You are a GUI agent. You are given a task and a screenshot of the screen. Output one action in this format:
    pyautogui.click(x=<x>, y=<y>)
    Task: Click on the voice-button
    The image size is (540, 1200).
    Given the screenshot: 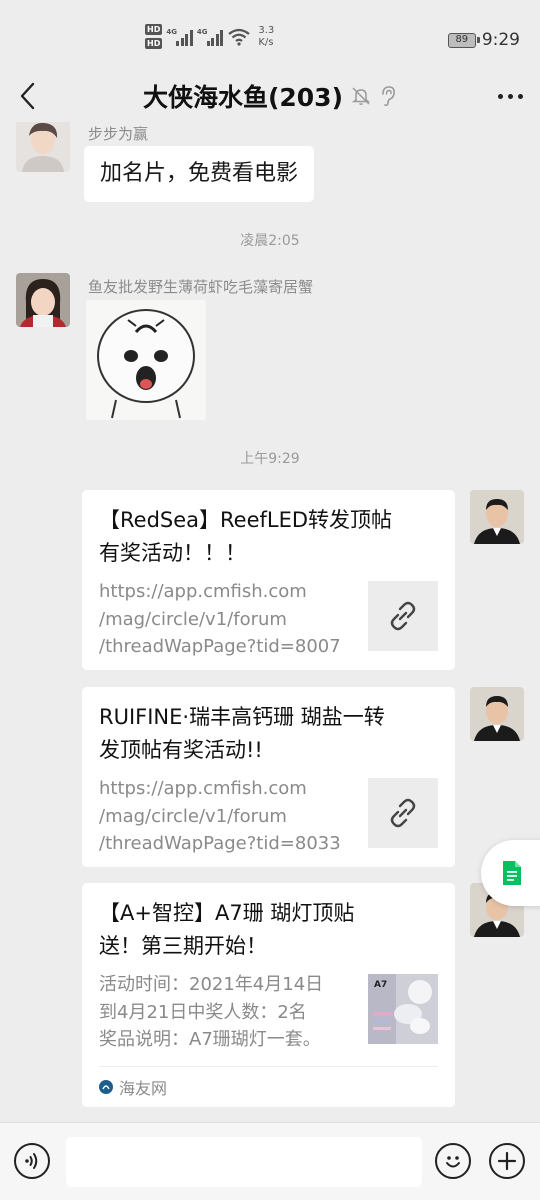 What is the action you would take?
    pyautogui.click(x=32, y=1161)
    